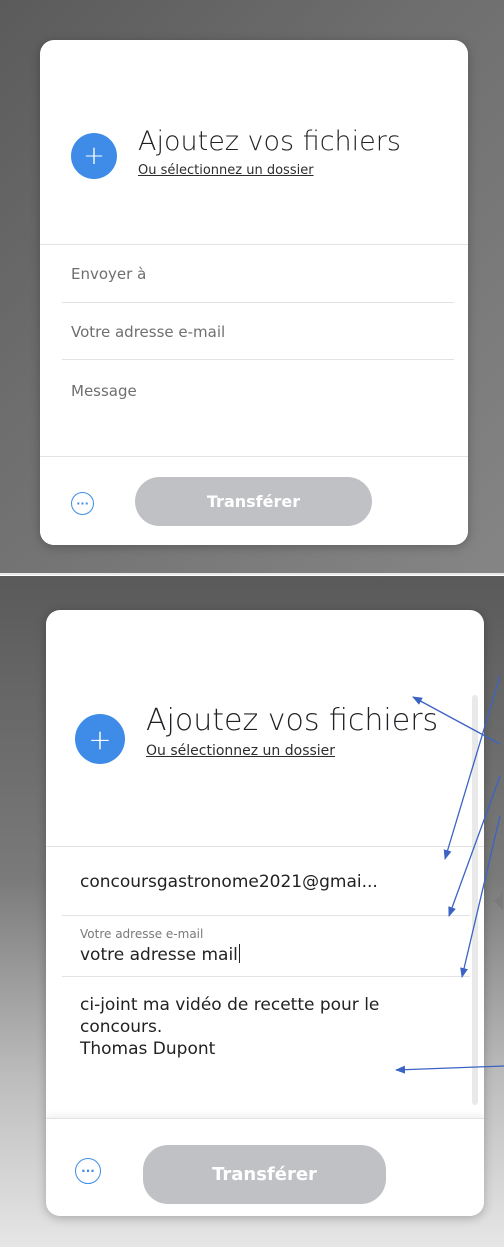 Image resolution: width=504 pixels, height=1247 pixels. I want to click on message-line: ci-joint ma vidéo de recette pour le, so click(230, 1005).